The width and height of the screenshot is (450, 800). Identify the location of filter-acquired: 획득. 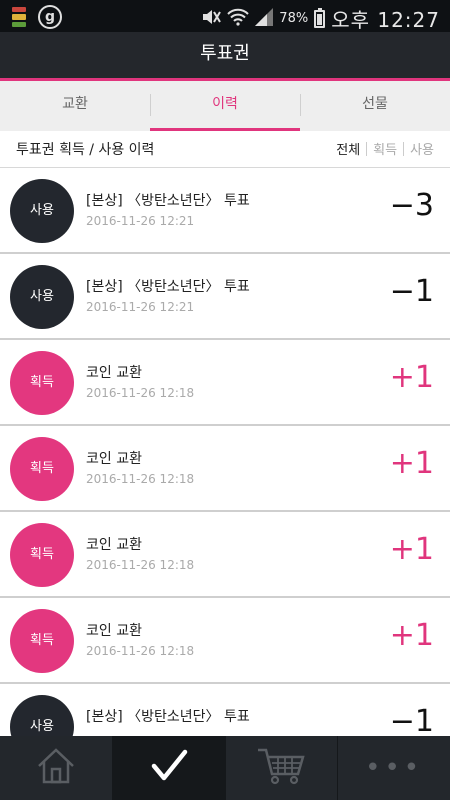
(385, 148).